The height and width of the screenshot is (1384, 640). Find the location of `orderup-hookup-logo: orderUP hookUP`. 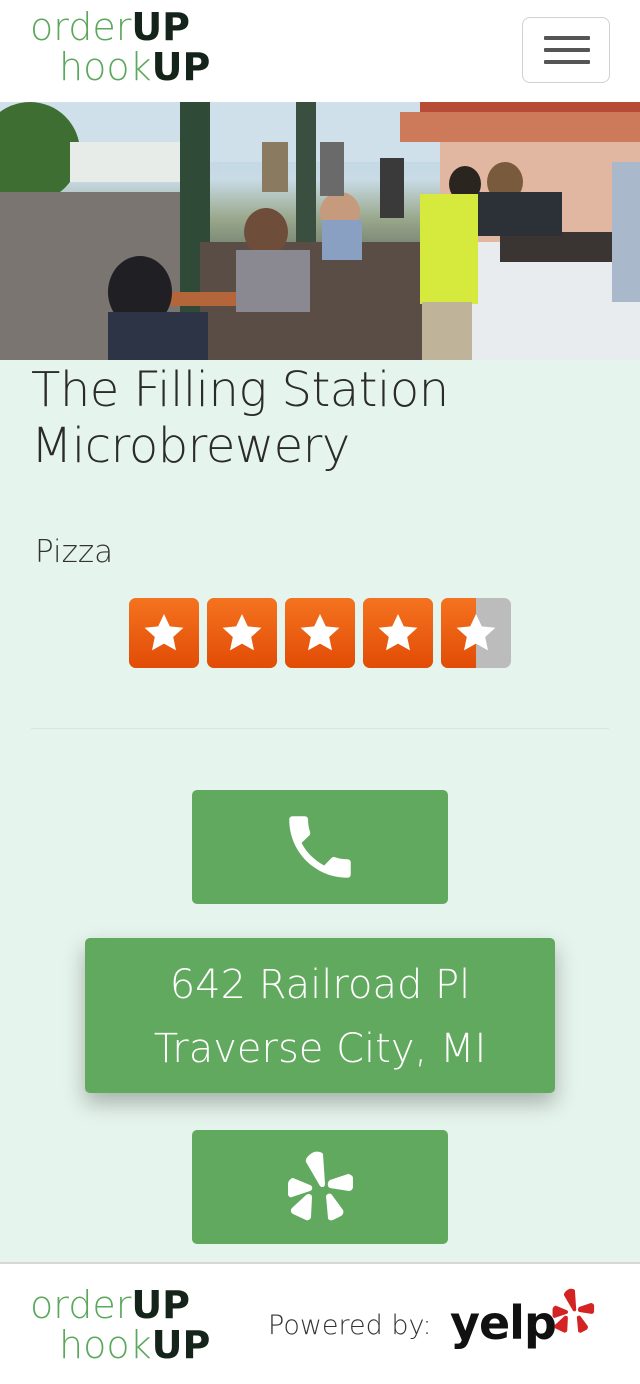

orderup-hookup-logo: orderUP hookUP is located at coordinates (120, 47).